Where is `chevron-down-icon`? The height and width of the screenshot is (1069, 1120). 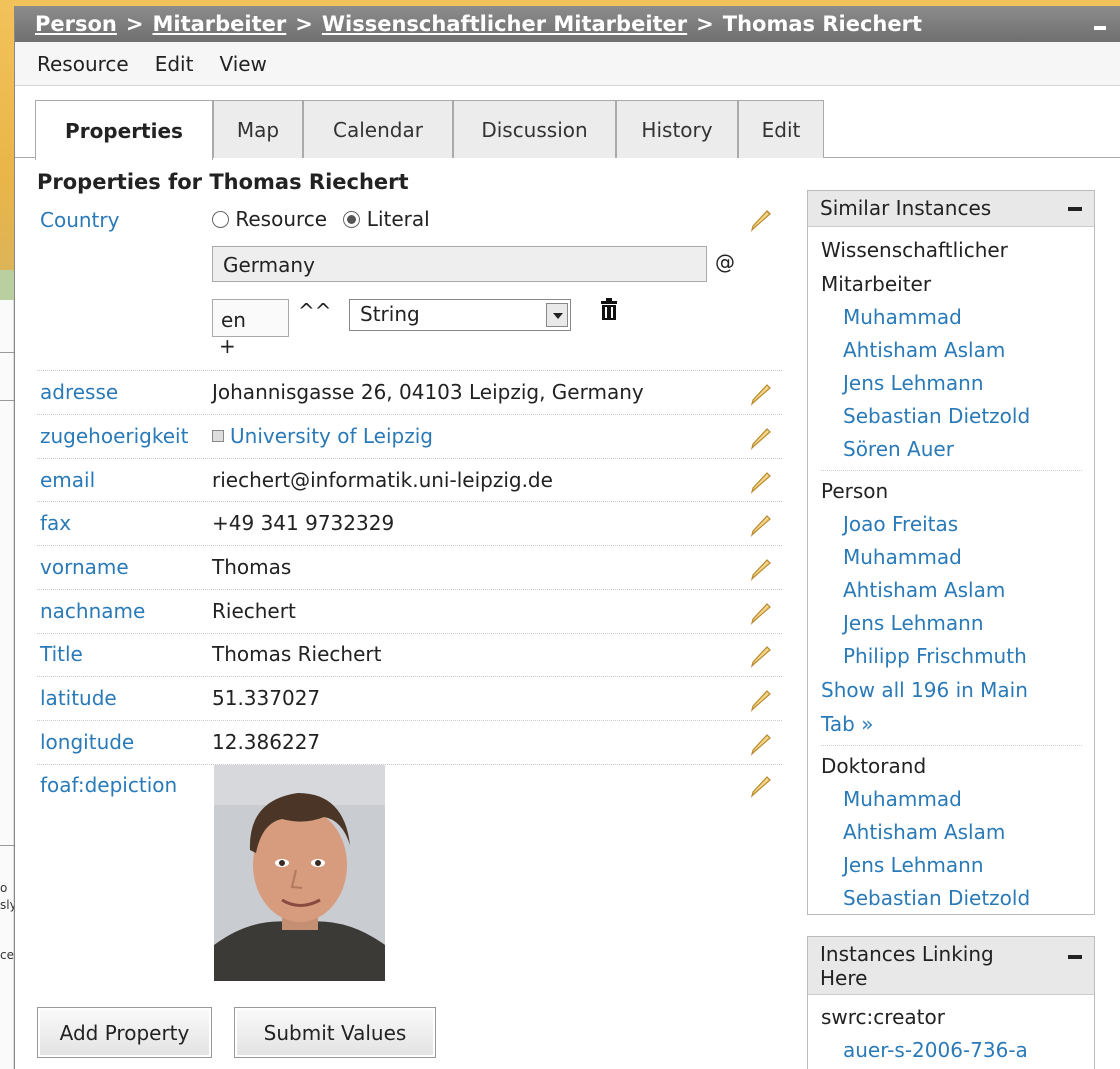 chevron-down-icon is located at coordinates (557, 315).